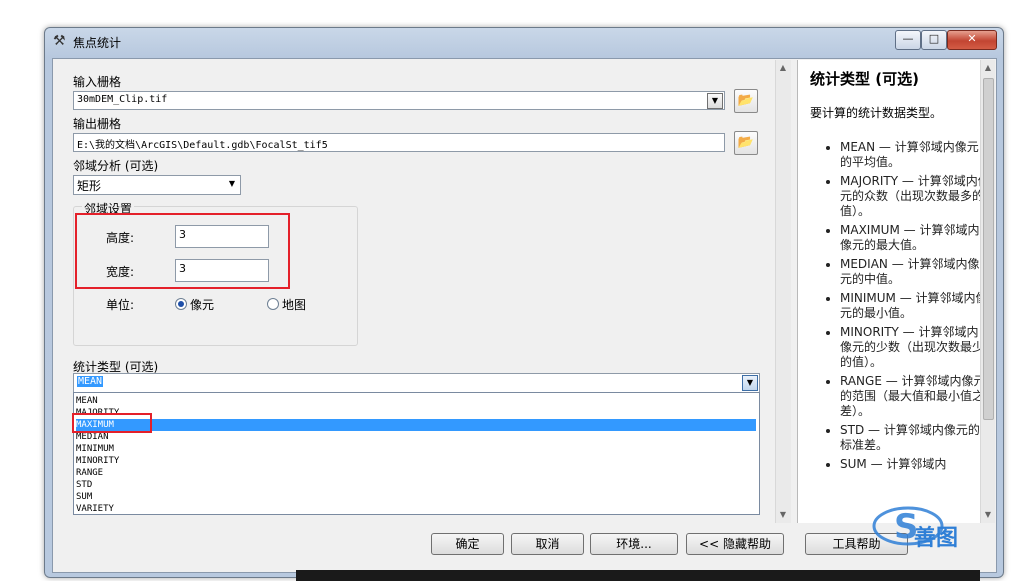  Describe the element at coordinates (876, 113) in the screenshot. I see `help-description: 要计算的统计数据类型。` at that location.